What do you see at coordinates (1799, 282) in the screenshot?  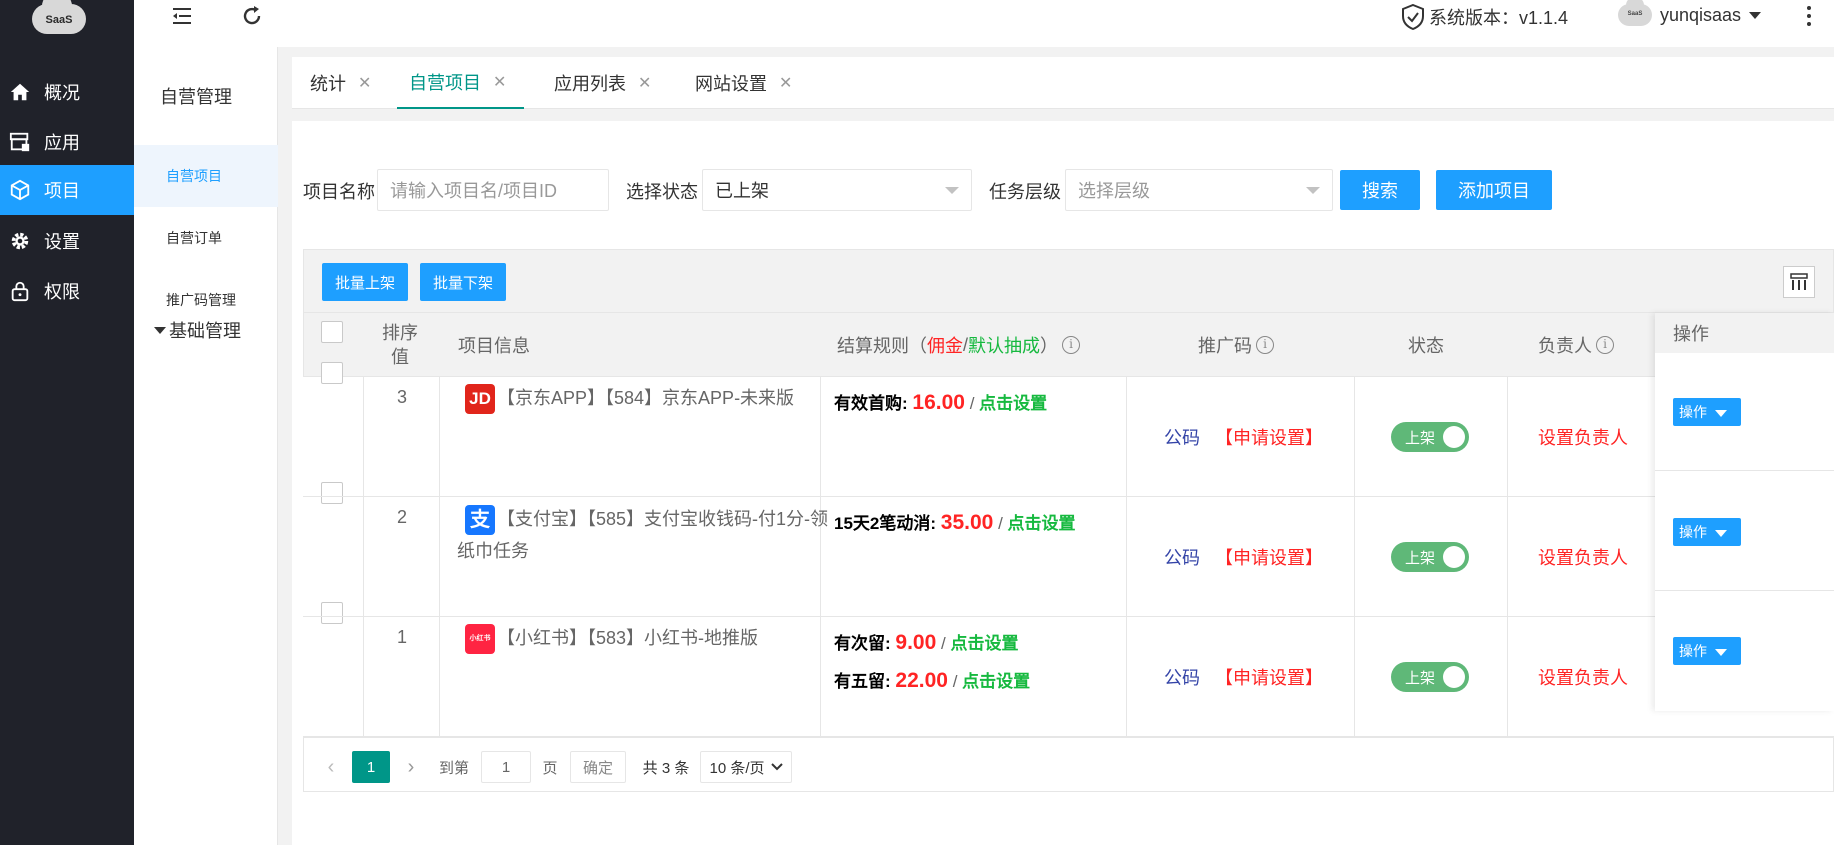 I see `columns-filter-icon` at bounding box center [1799, 282].